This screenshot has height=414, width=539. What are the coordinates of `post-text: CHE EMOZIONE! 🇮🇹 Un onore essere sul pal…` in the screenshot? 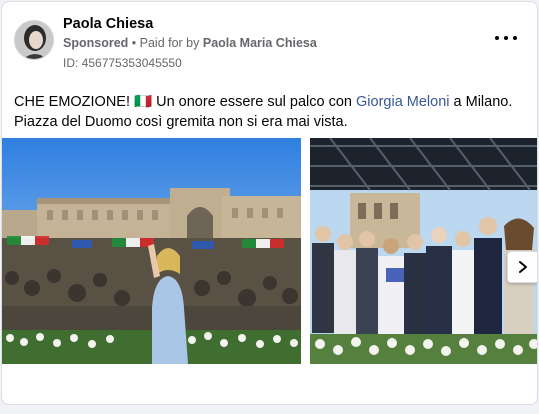 It's located at (271, 112).